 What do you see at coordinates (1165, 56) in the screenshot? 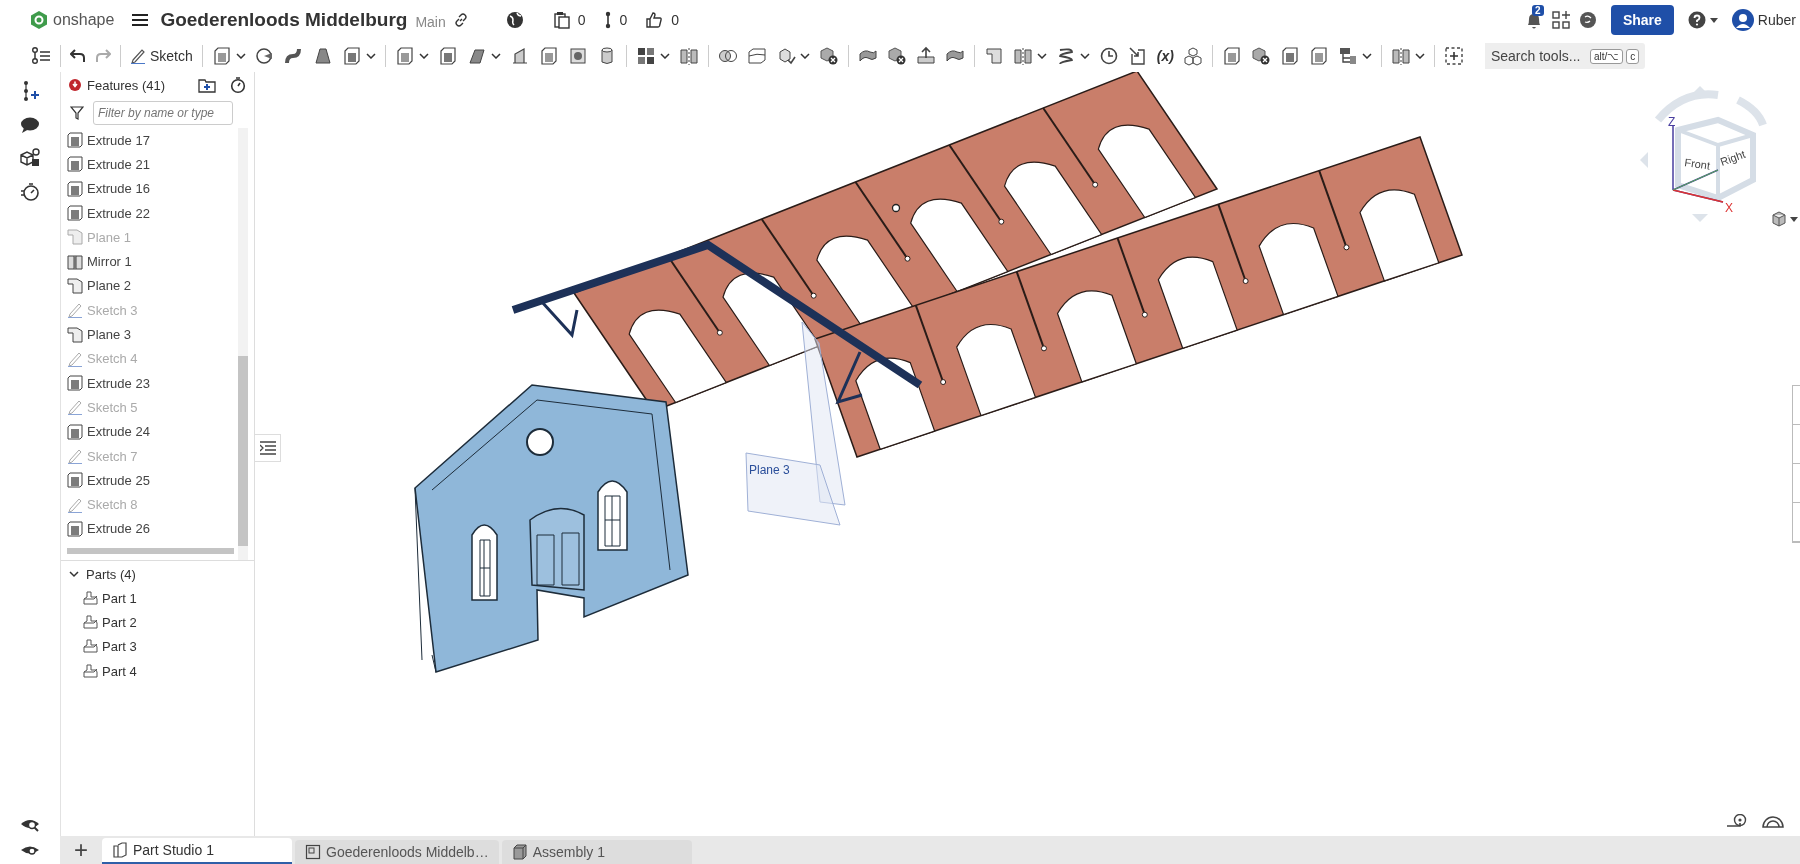
I see `variable-button: (x)` at bounding box center [1165, 56].